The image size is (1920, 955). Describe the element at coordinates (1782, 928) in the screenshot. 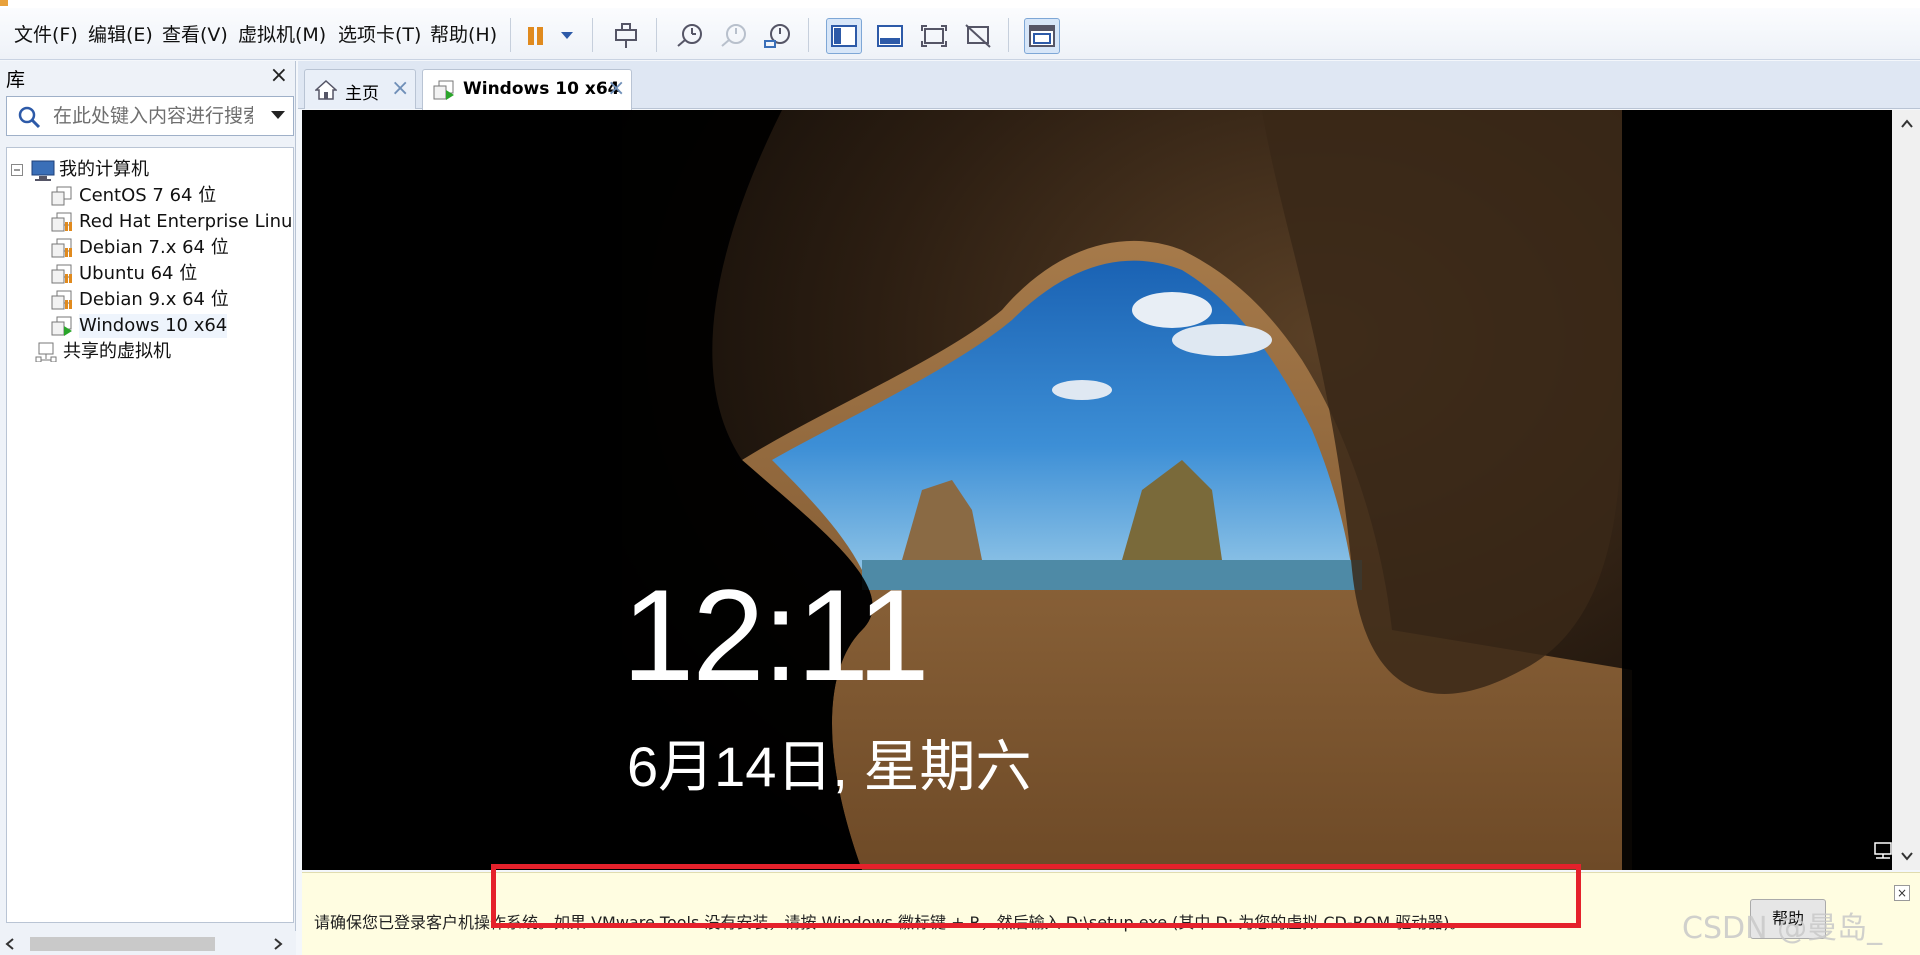

I see `watermark: CSDN @曼岛_` at that location.